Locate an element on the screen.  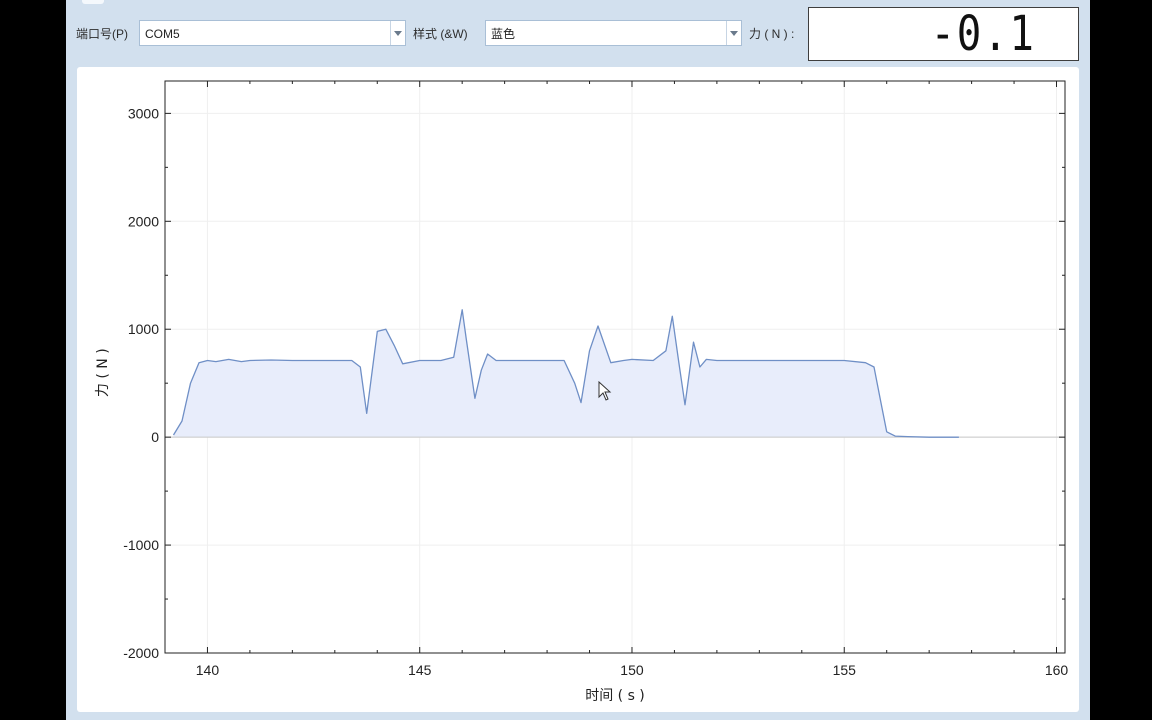
toolbar: 端口号(P) COM5 样式 (&W) 蓝色 力 ( N ) : -0.1 is located at coordinates (578, 33).